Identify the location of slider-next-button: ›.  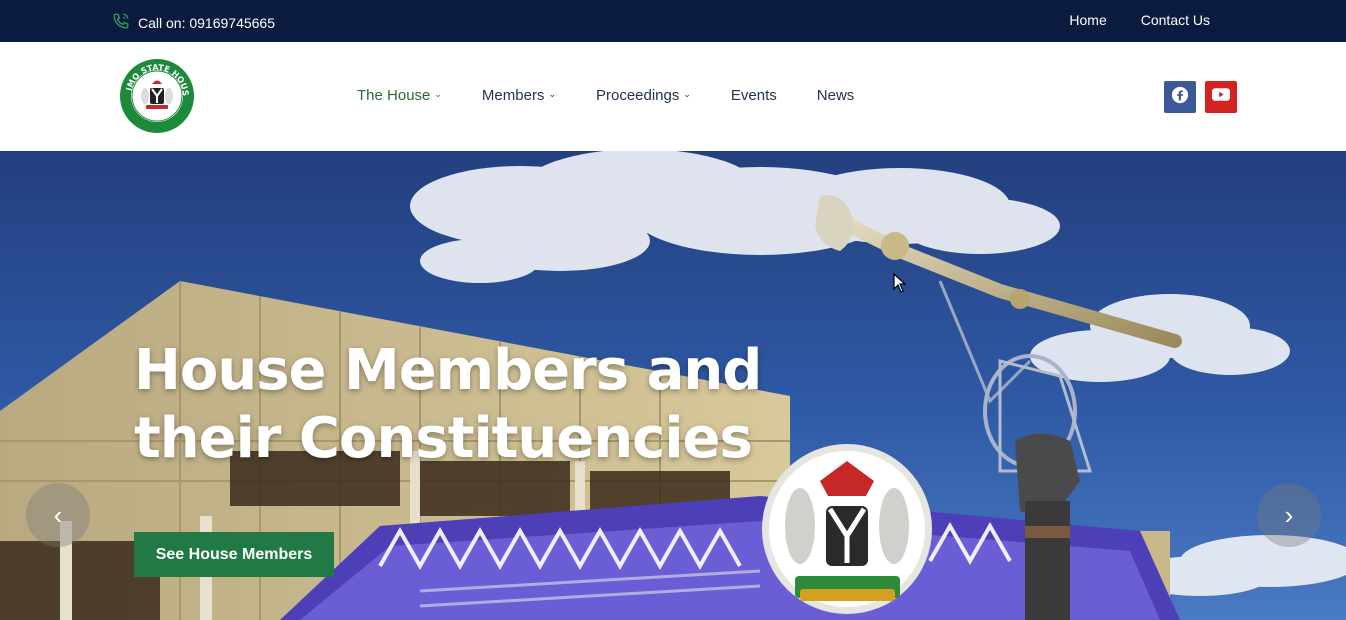
(1289, 515).